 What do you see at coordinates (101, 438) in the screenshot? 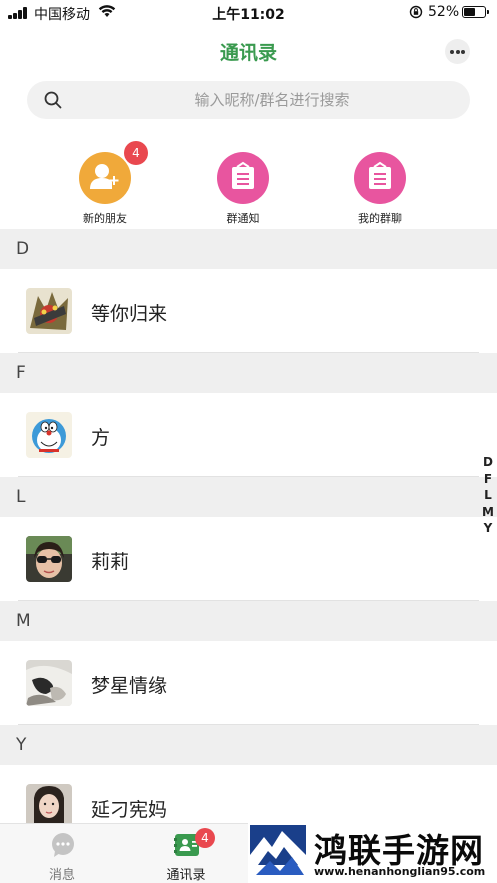
I see `contact-name: 方` at bounding box center [101, 438].